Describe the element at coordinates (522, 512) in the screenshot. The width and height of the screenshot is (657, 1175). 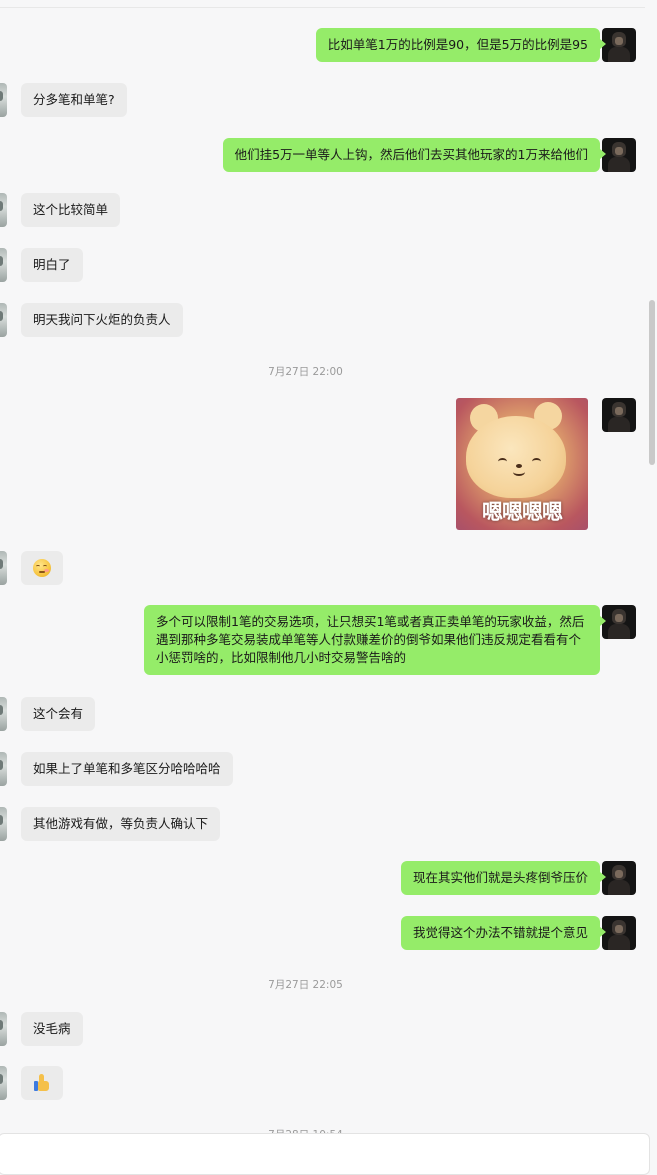
I see `sticker-caption: 嗯嗯嗯嗯` at that location.